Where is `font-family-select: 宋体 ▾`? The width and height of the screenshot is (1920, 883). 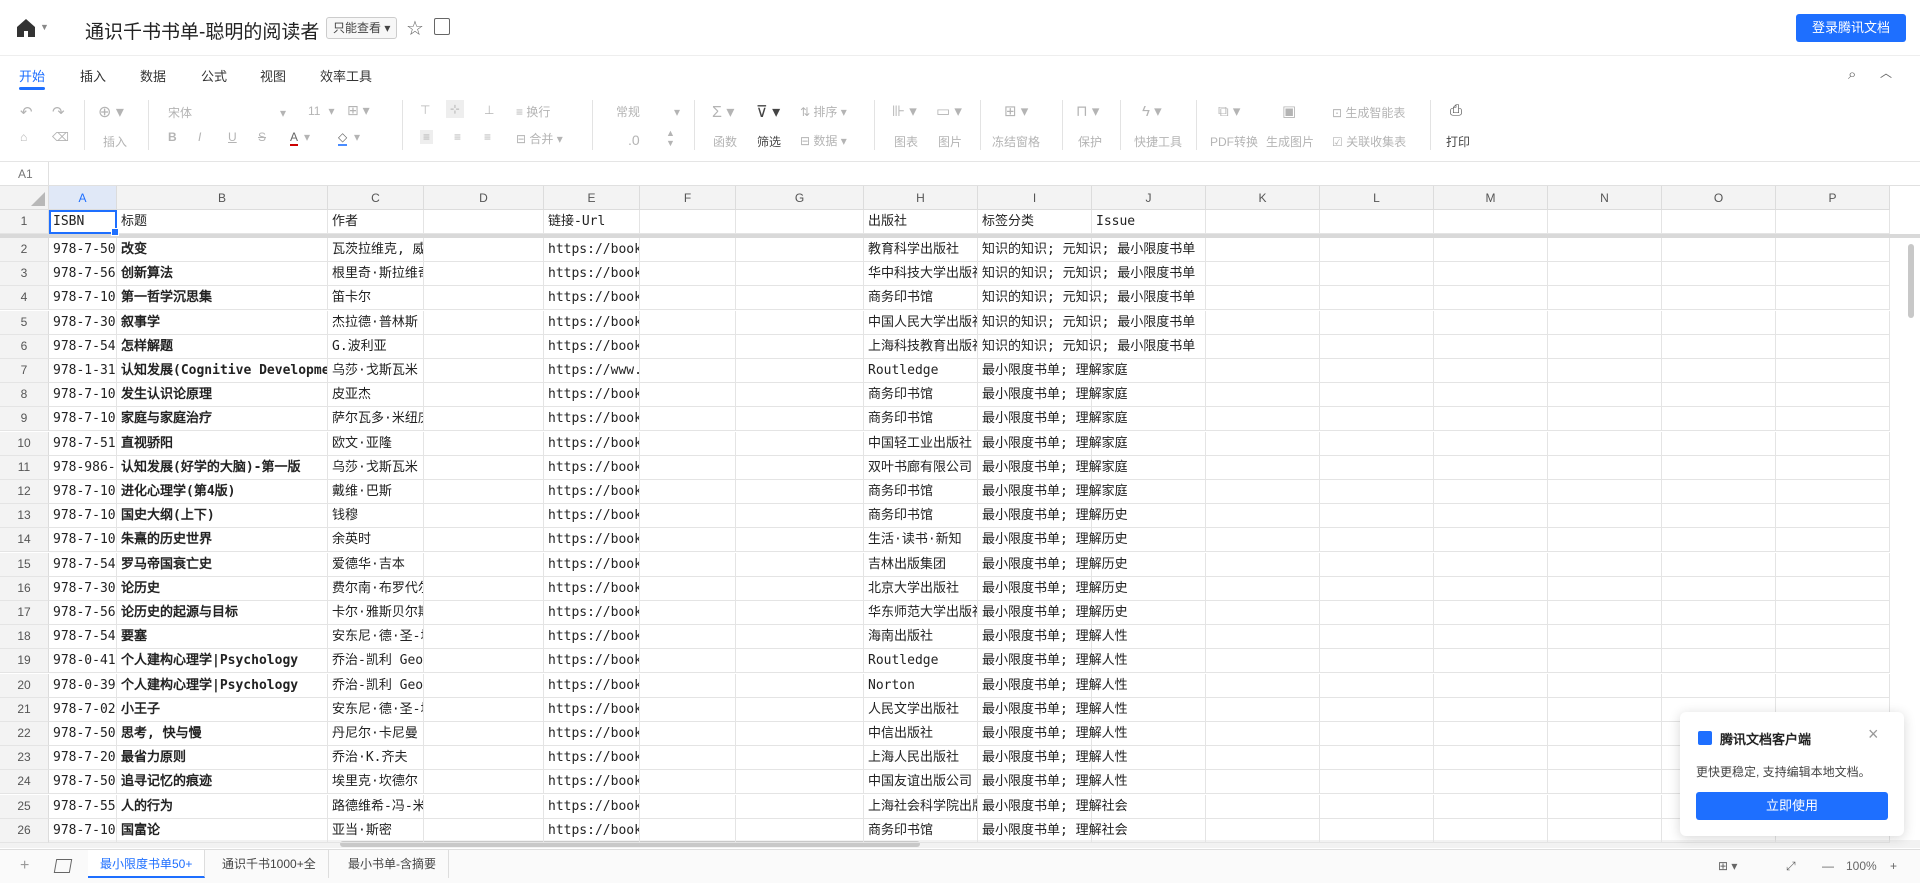
font-family-select: 宋体 ▾ is located at coordinates (227, 112).